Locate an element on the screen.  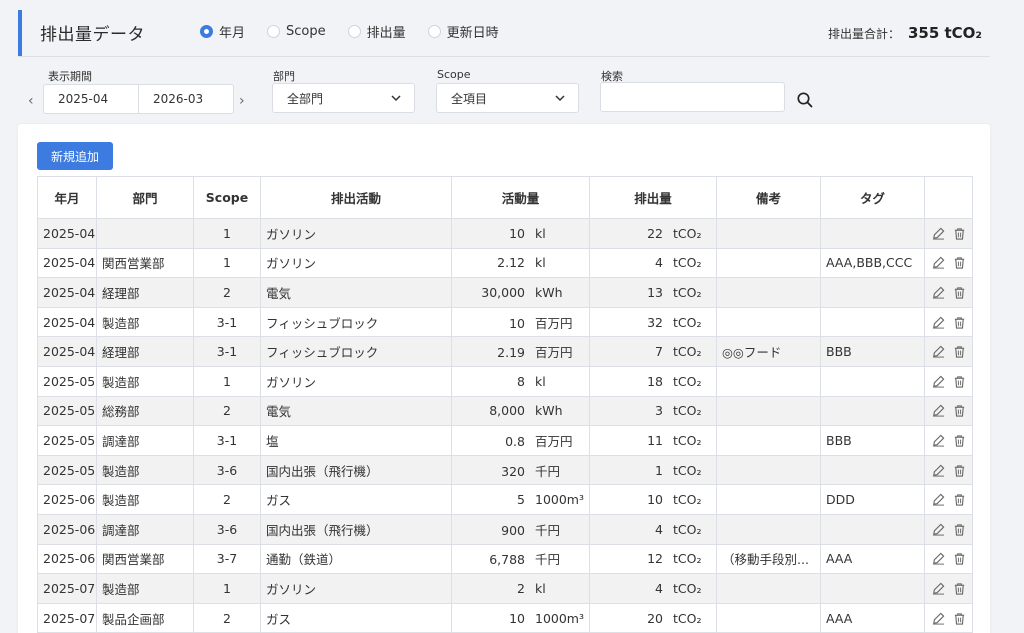
radio-label: 更新日時 is located at coordinates (472, 33).